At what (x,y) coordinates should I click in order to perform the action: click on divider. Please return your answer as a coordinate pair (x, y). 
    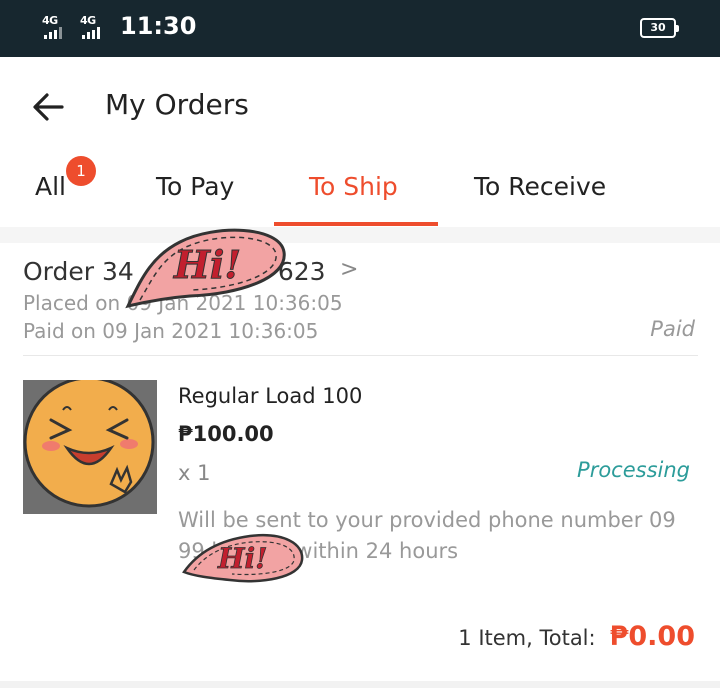
    Looking at the image, I should click on (360, 355).